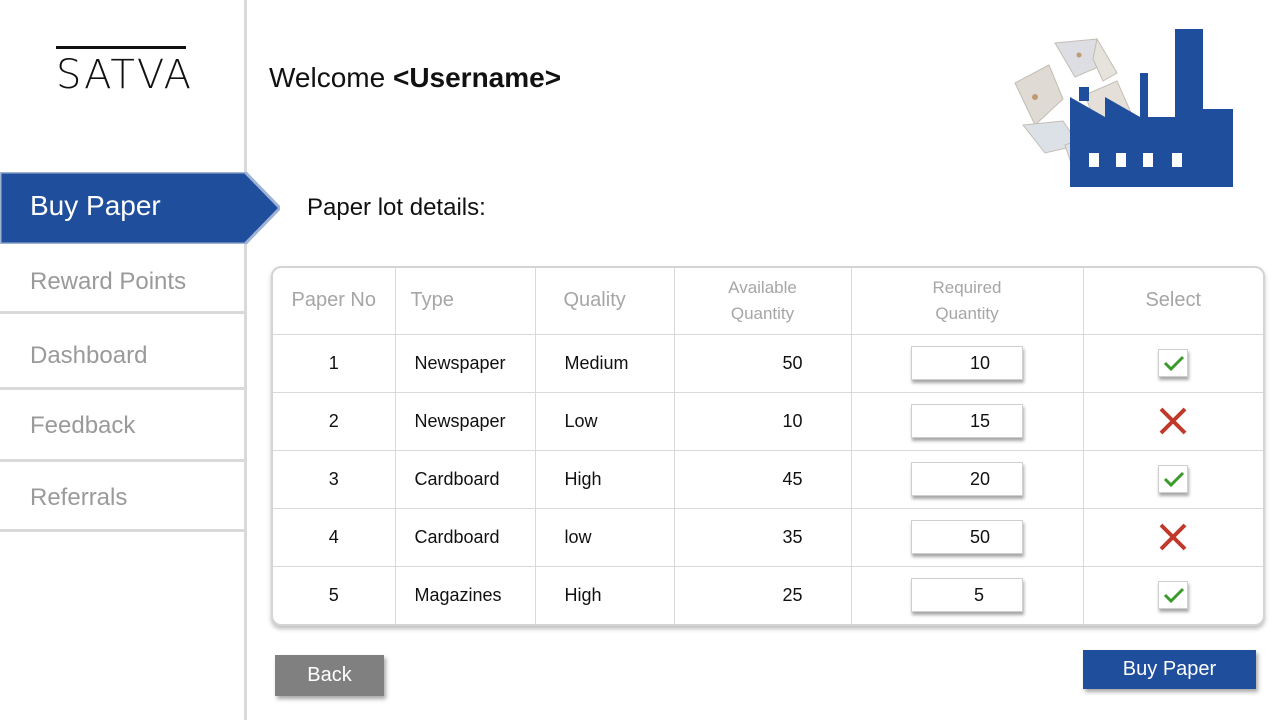 The image size is (1280, 720). I want to click on cell-required-quantity: 15, so click(967, 421).